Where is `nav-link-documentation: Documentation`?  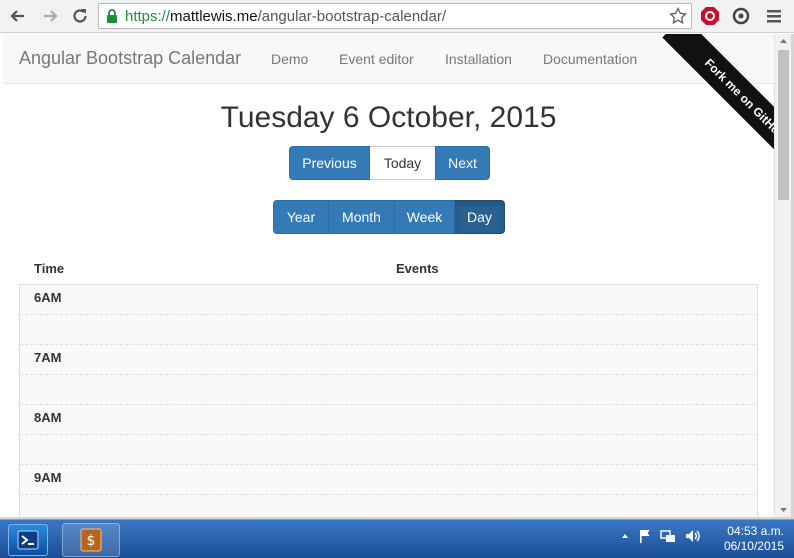
nav-link-documentation: Documentation is located at coordinates (590, 59).